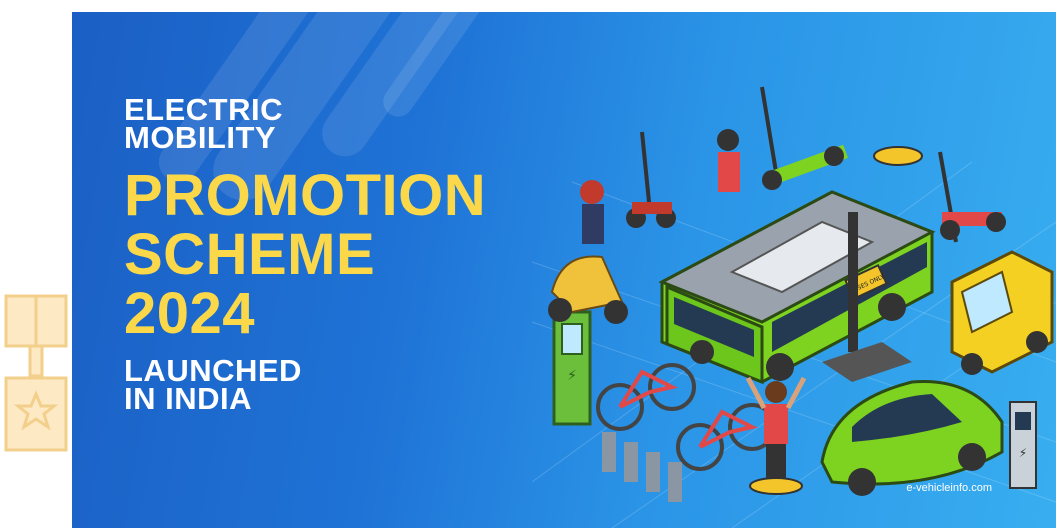 This screenshot has width=1056, height=528. What do you see at coordinates (188, 398) in the screenshot?
I see `headline-in-india: IN INDIA` at bounding box center [188, 398].